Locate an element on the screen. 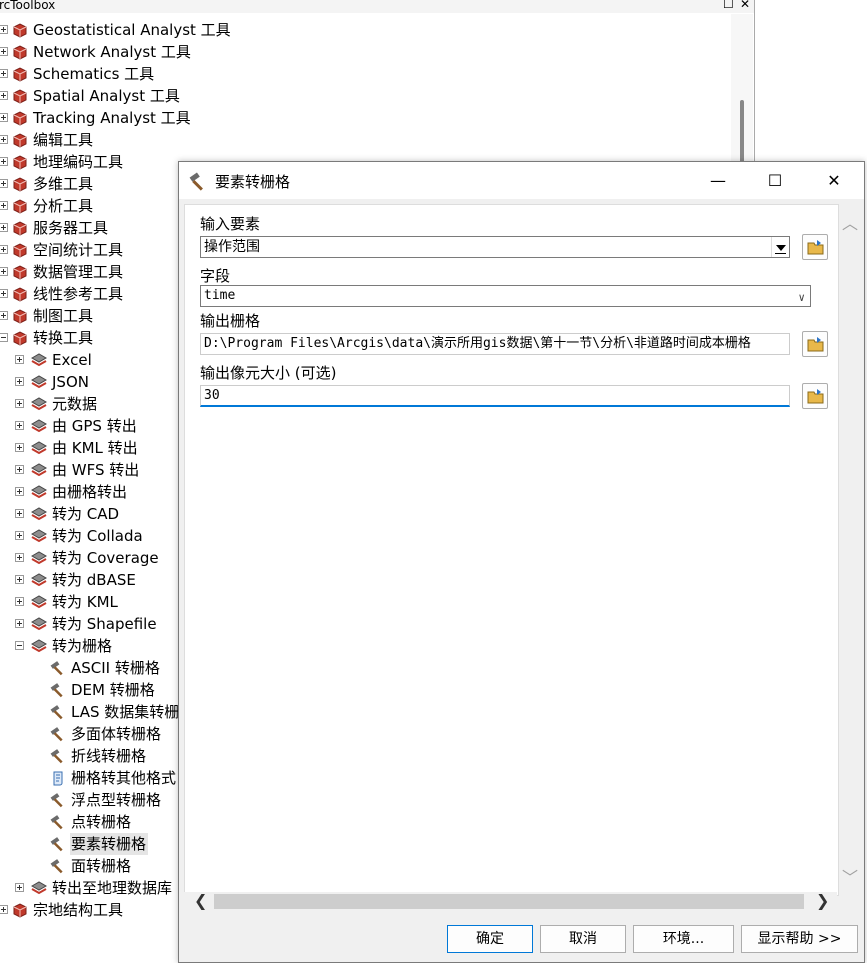  minimize-button: — is located at coordinates (718, 180).